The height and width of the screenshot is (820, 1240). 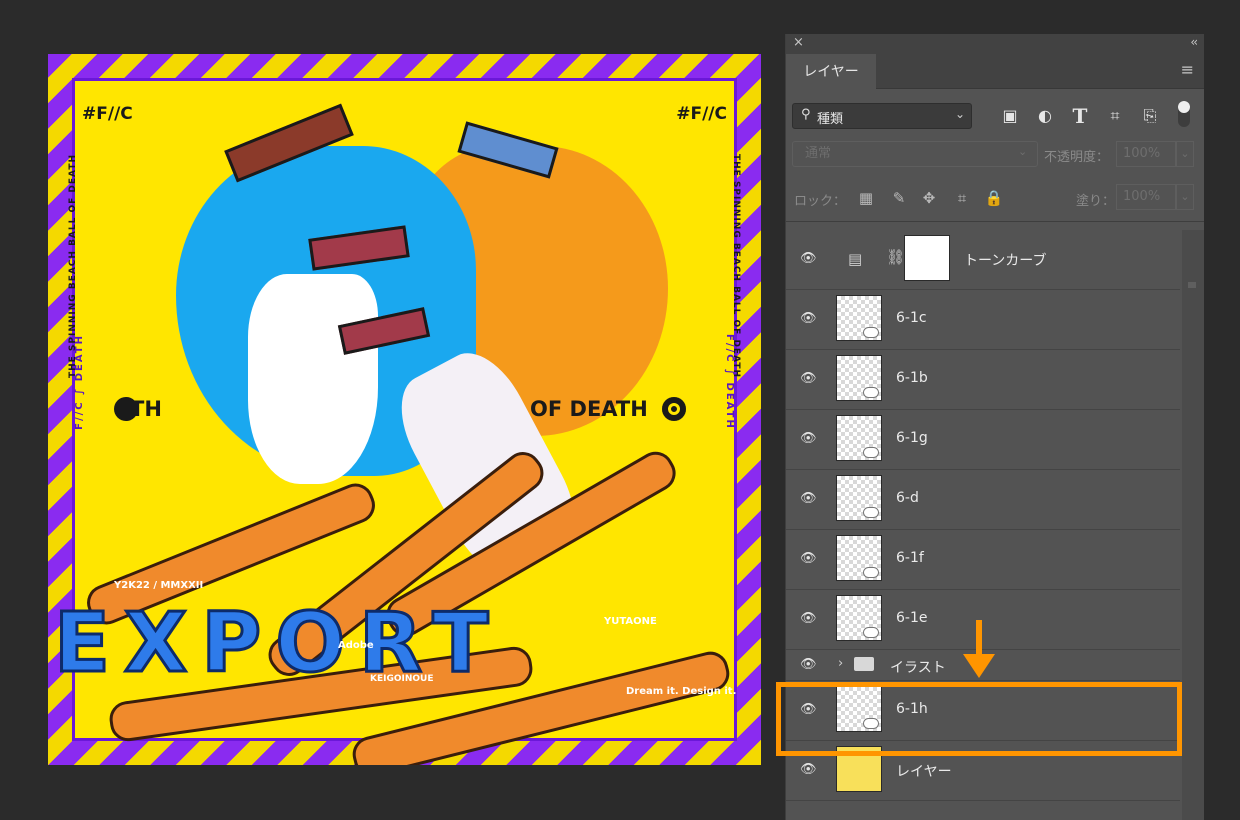 I want to click on face-shape, so click(x=313, y=379).